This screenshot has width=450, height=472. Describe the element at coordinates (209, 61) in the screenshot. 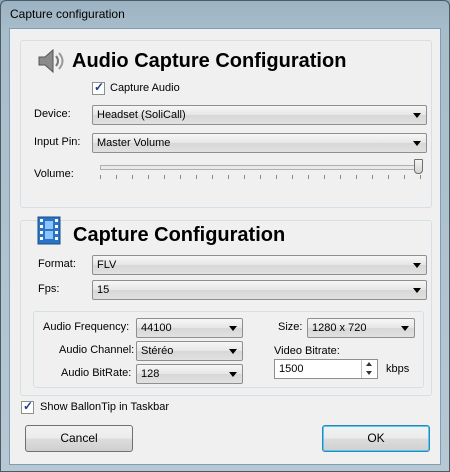

I see `audio-section-heading: Audio Capture Configuration` at that location.